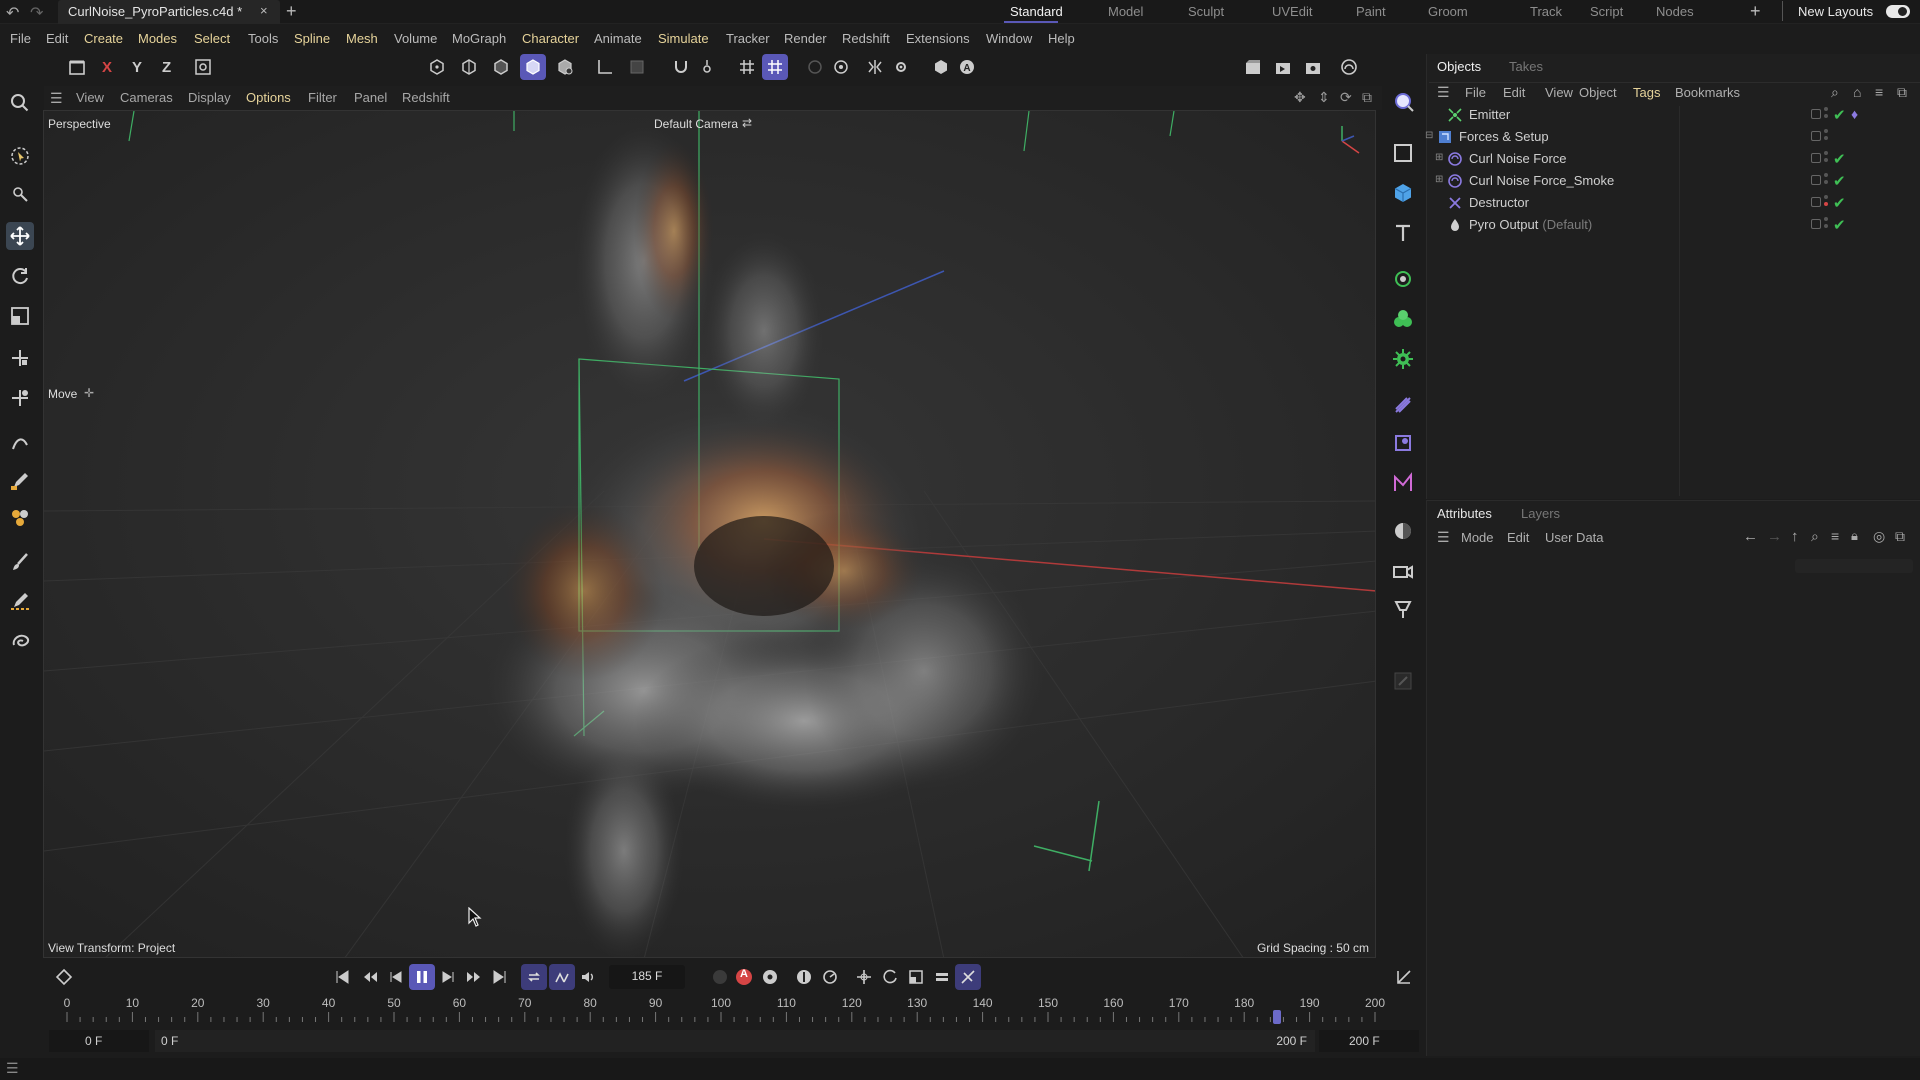 This screenshot has width=1920, height=1080. I want to click on polygons-mode-icon, so click(501, 67).